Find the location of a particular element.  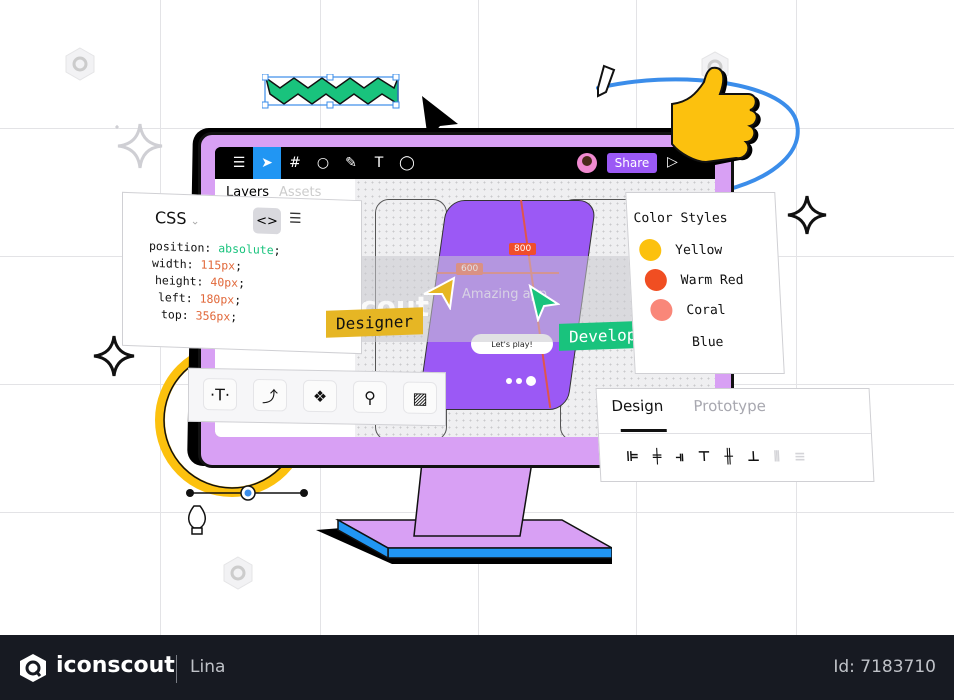

code-view-button: <> is located at coordinates (267, 221).